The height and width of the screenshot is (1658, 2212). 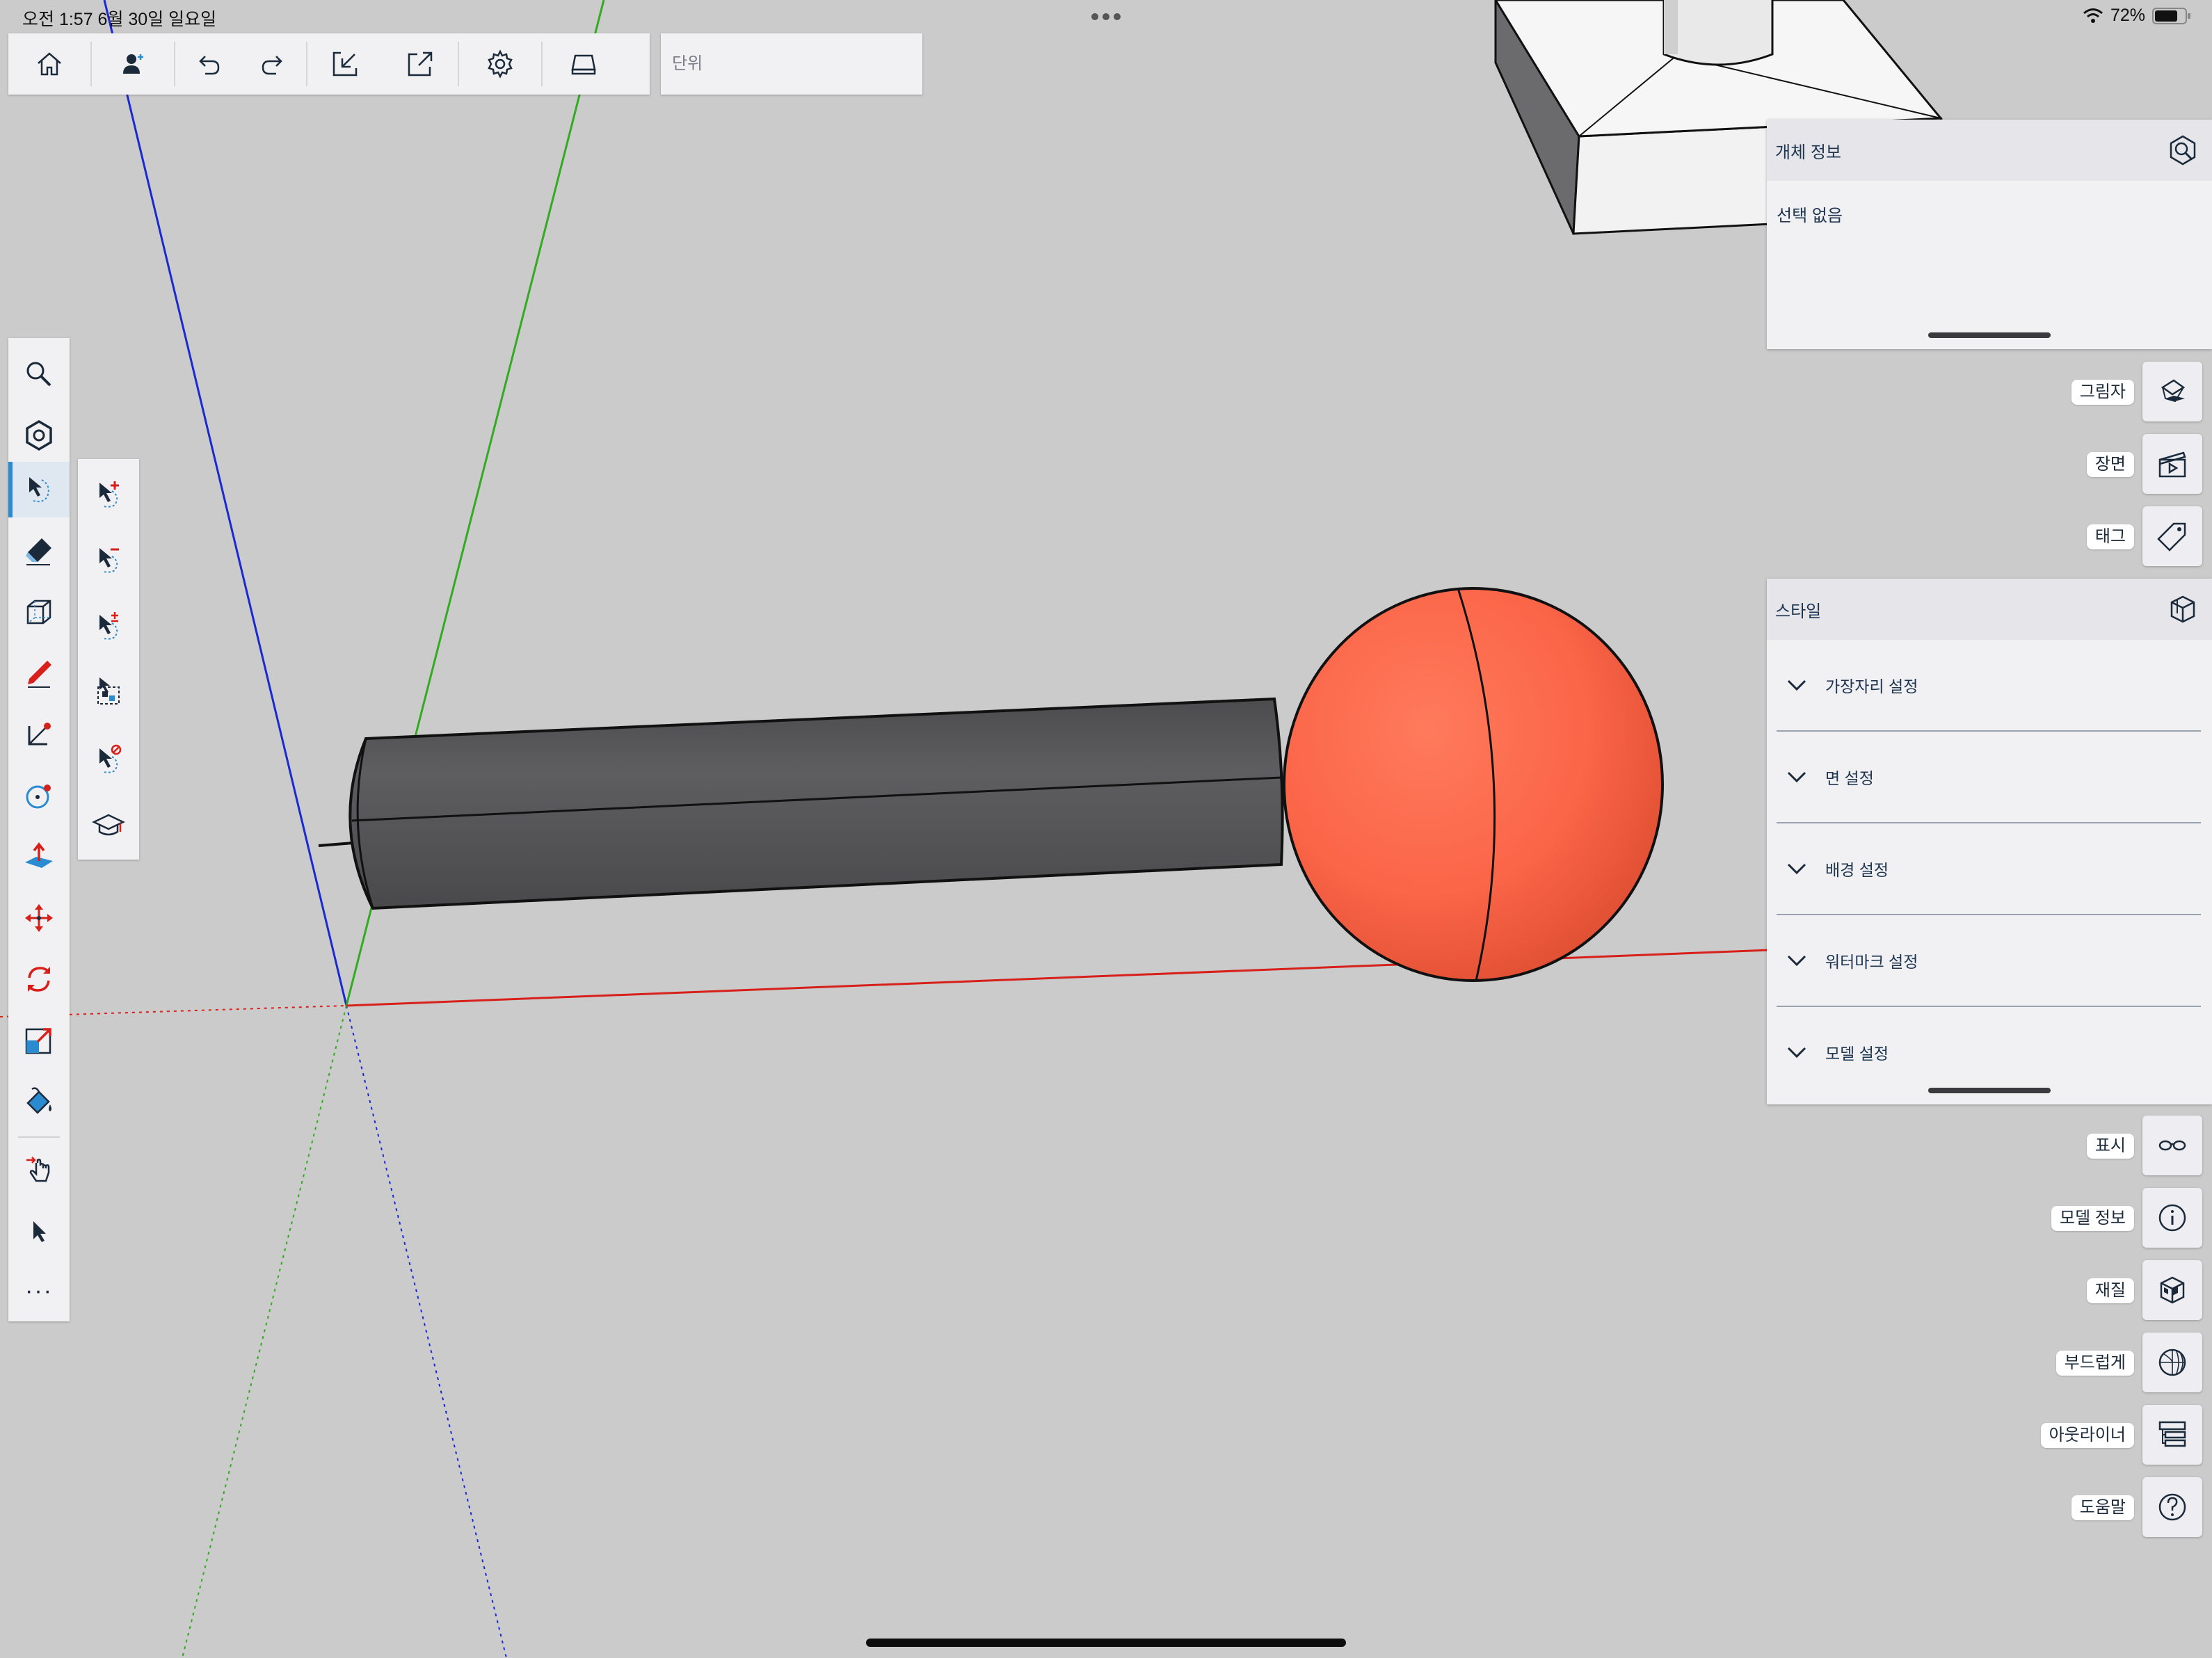 I want to click on search-icon, so click(x=38, y=374).